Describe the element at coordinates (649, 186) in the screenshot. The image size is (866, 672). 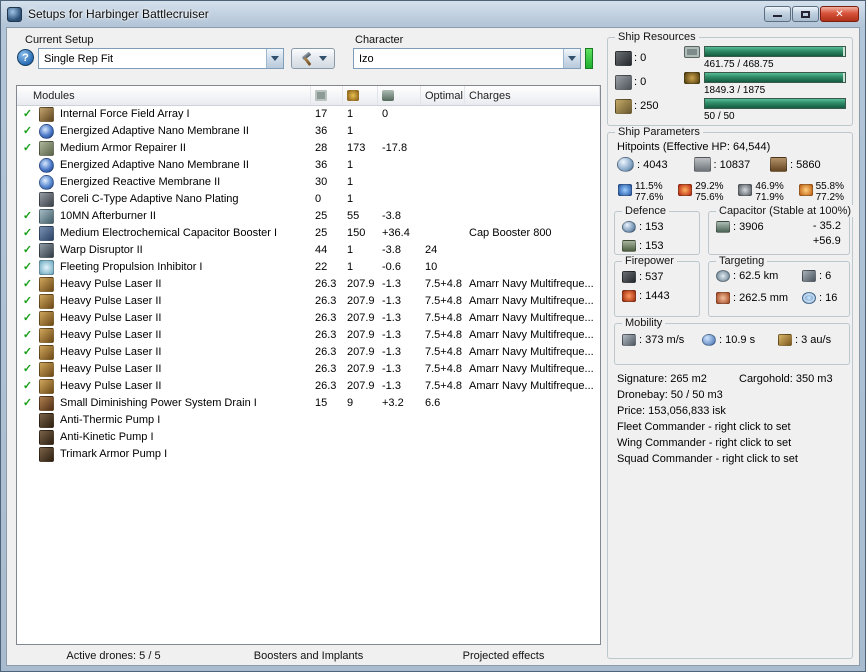
I see `em-shield-resist: 11.5%` at that location.